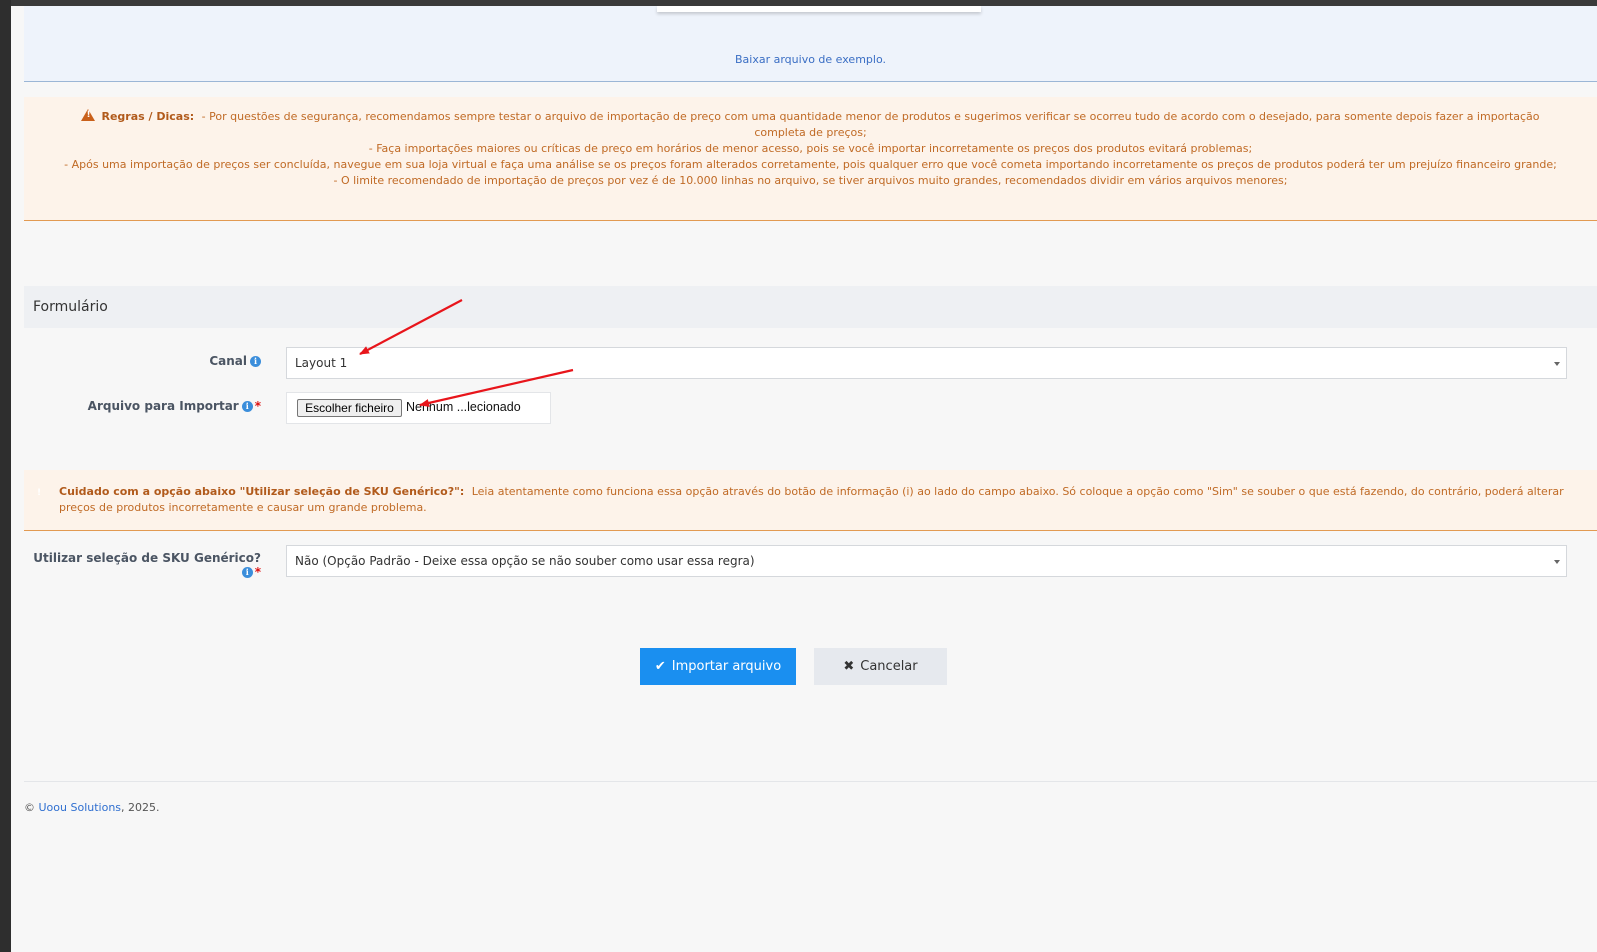  Describe the element at coordinates (228, 361) in the screenshot. I see `canal-label-text: Canal` at that location.